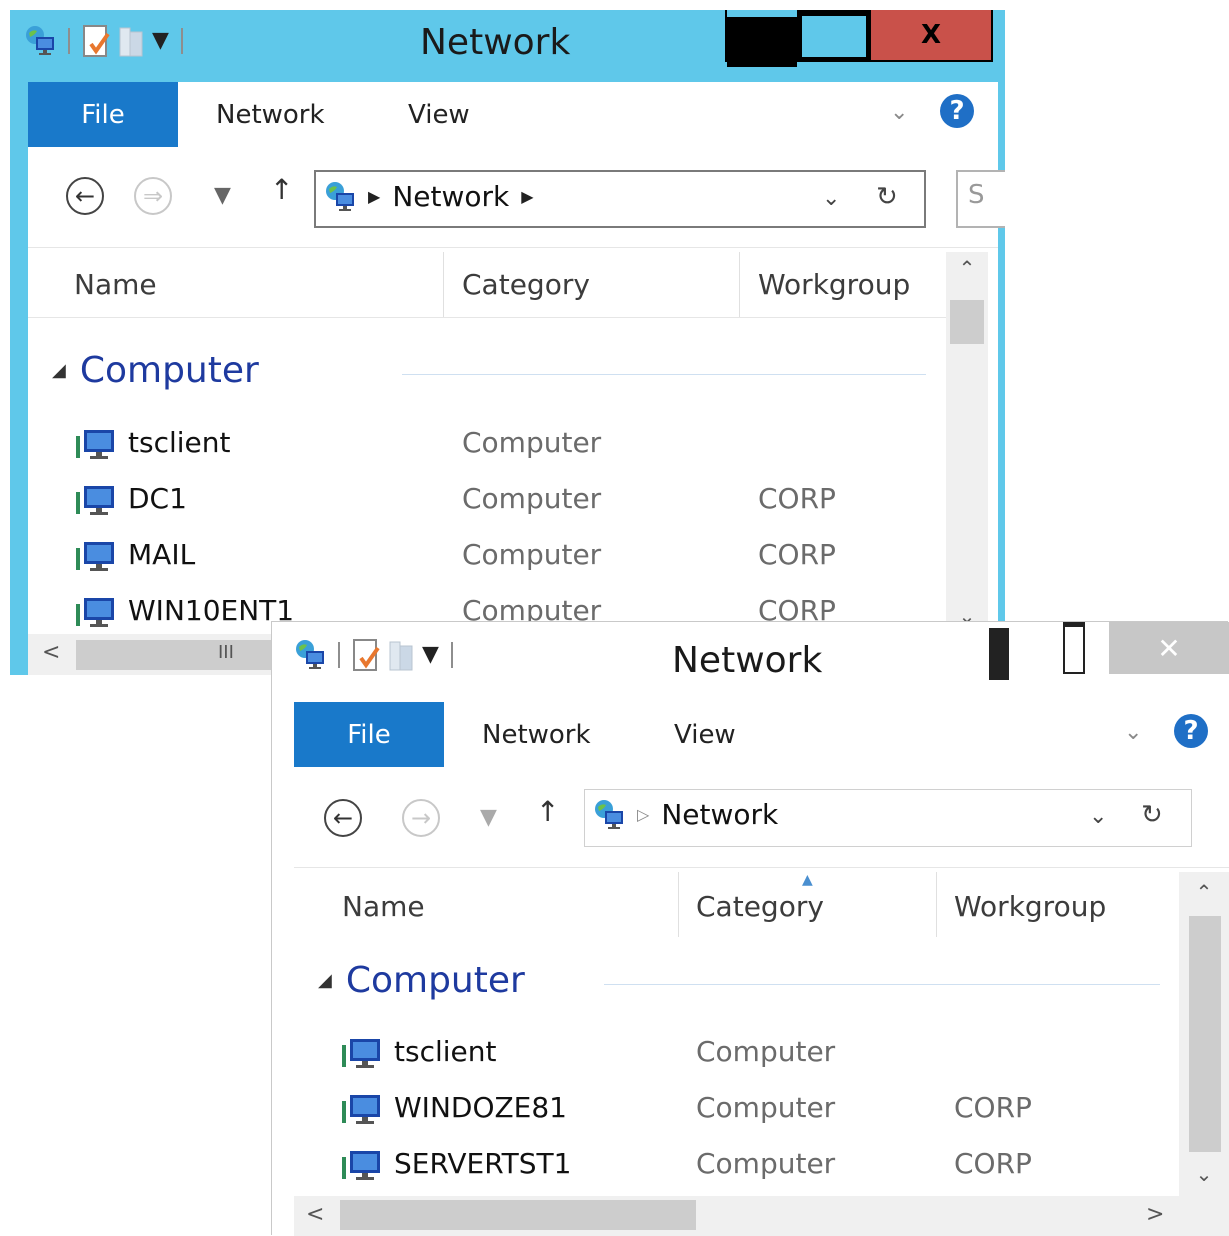 This screenshot has width=1229, height=1236. I want to click on item-name: WIN10ENT1, so click(183, 611).